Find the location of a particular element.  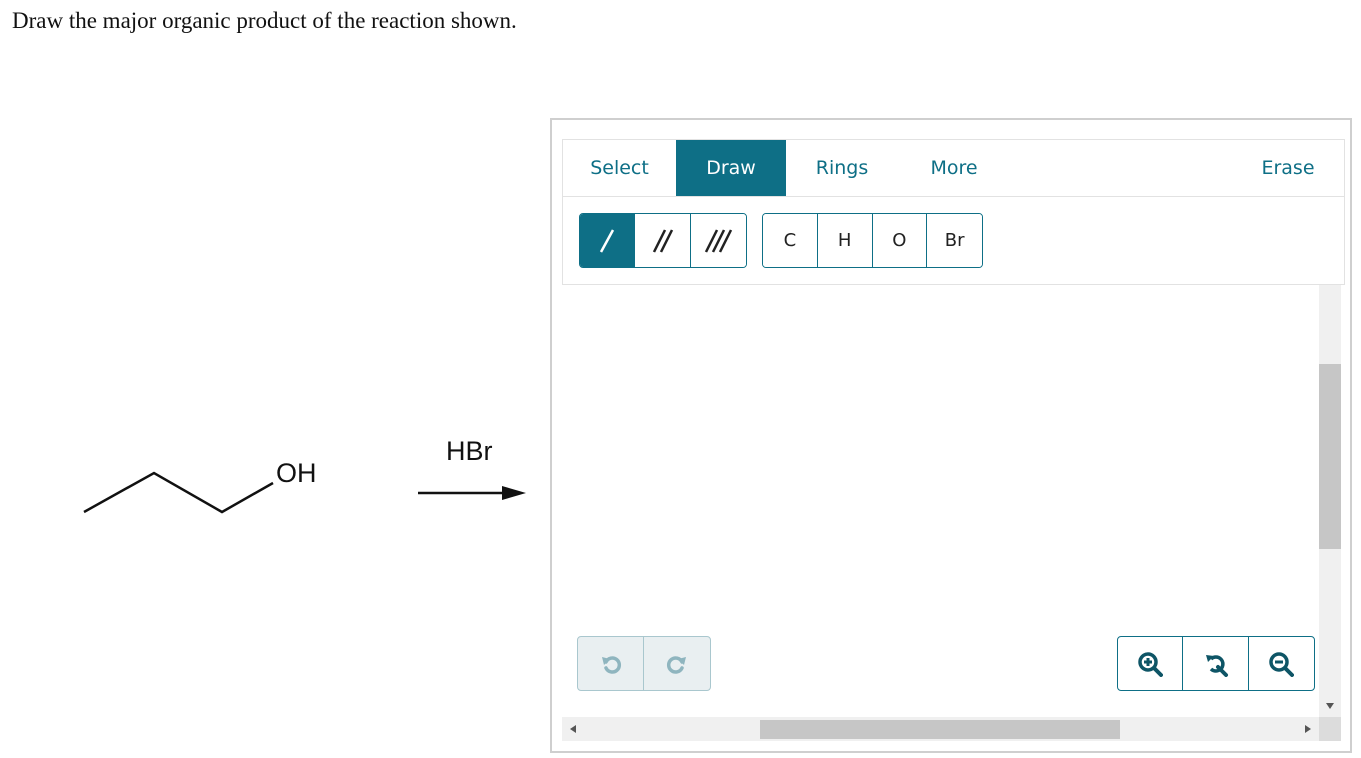

double-bond-icon is located at coordinates (662, 240).